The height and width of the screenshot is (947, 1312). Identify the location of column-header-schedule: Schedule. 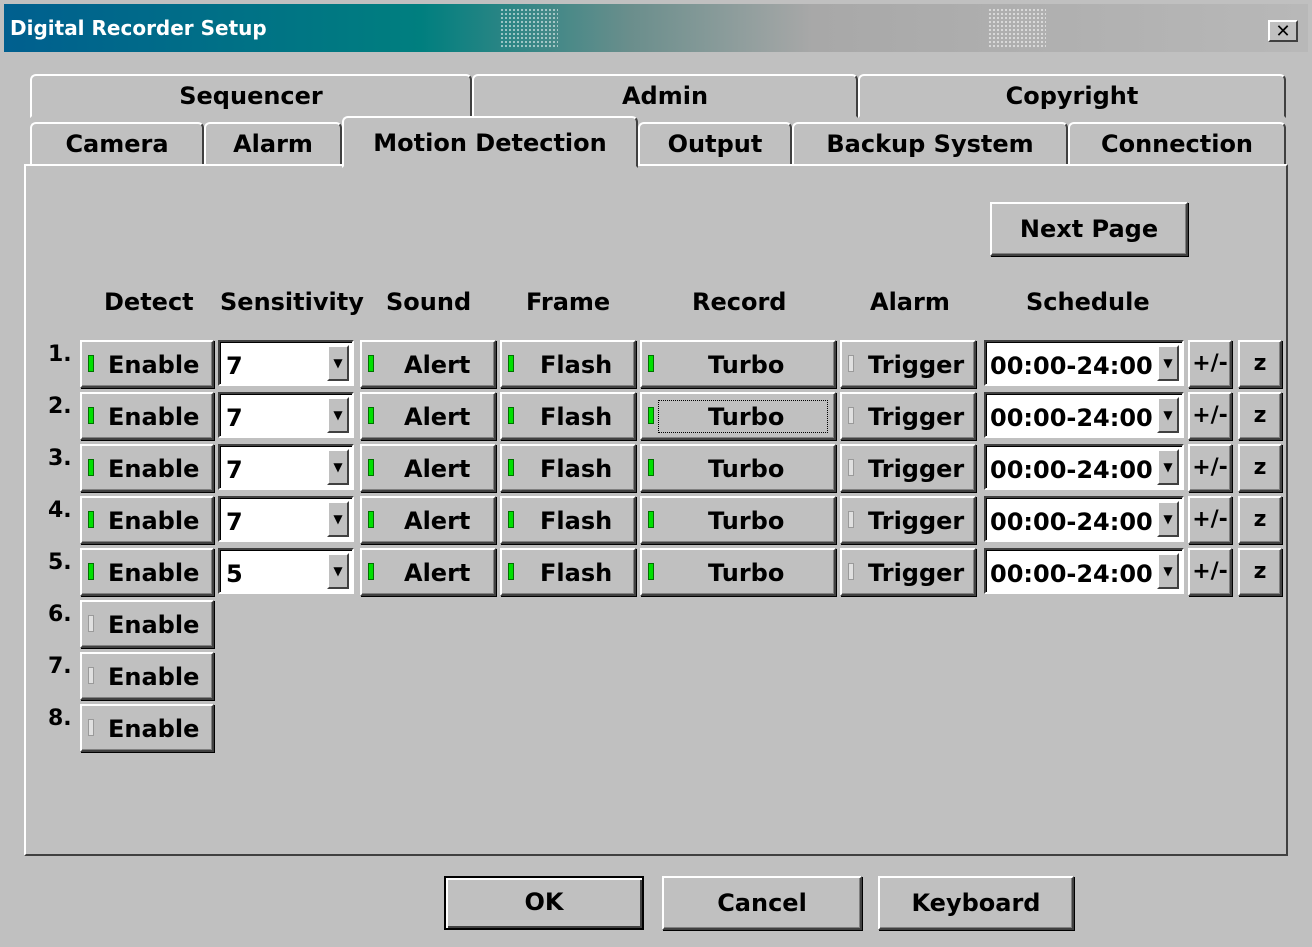
(1088, 302).